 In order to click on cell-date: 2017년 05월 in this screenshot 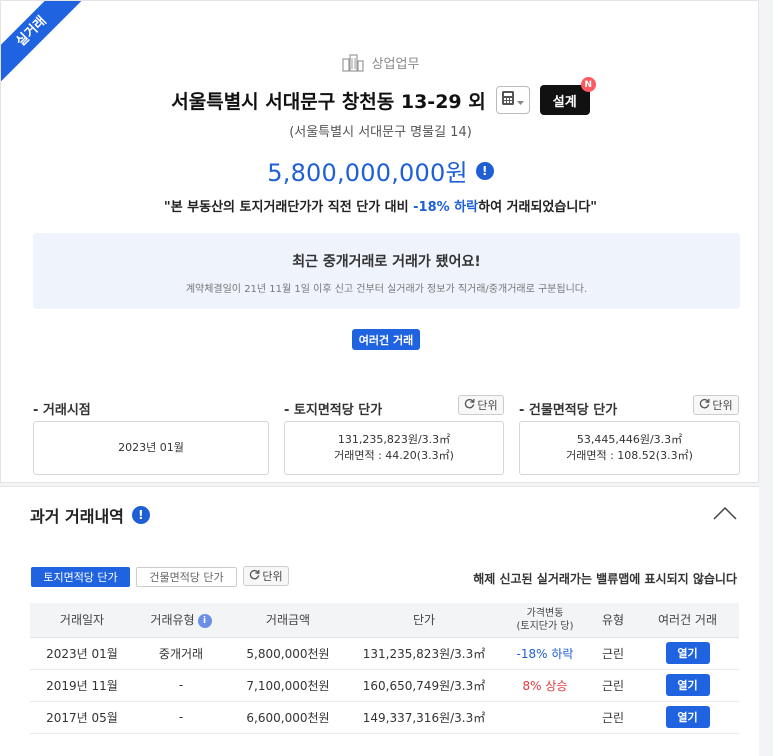, I will do `click(82, 717)`.